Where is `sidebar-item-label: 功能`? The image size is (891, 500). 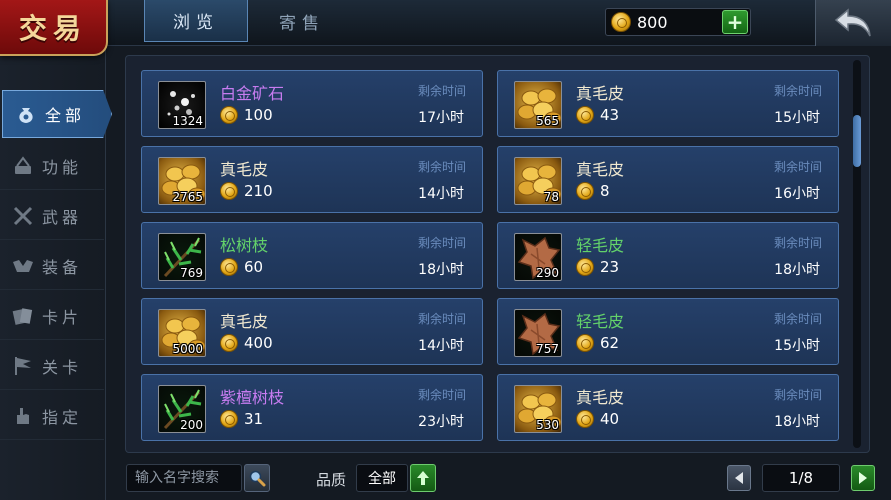
sidebar-item-label: 功能 is located at coordinates (62, 167).